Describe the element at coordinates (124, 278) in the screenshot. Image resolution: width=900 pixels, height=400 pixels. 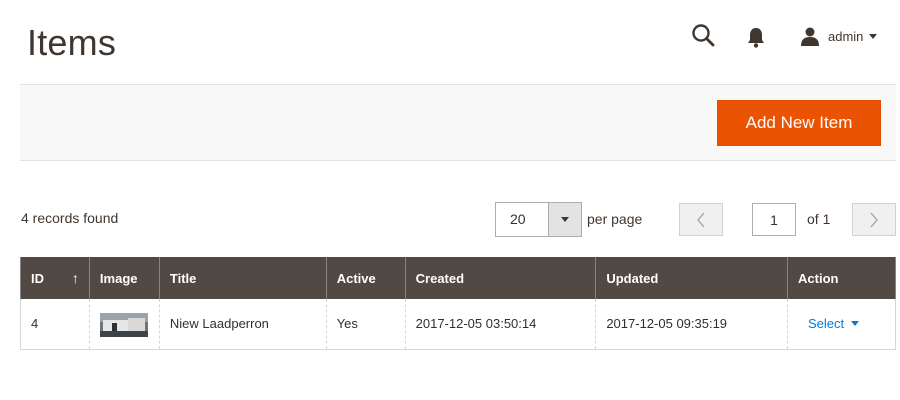
I see `column-header-image: Image` at that location.